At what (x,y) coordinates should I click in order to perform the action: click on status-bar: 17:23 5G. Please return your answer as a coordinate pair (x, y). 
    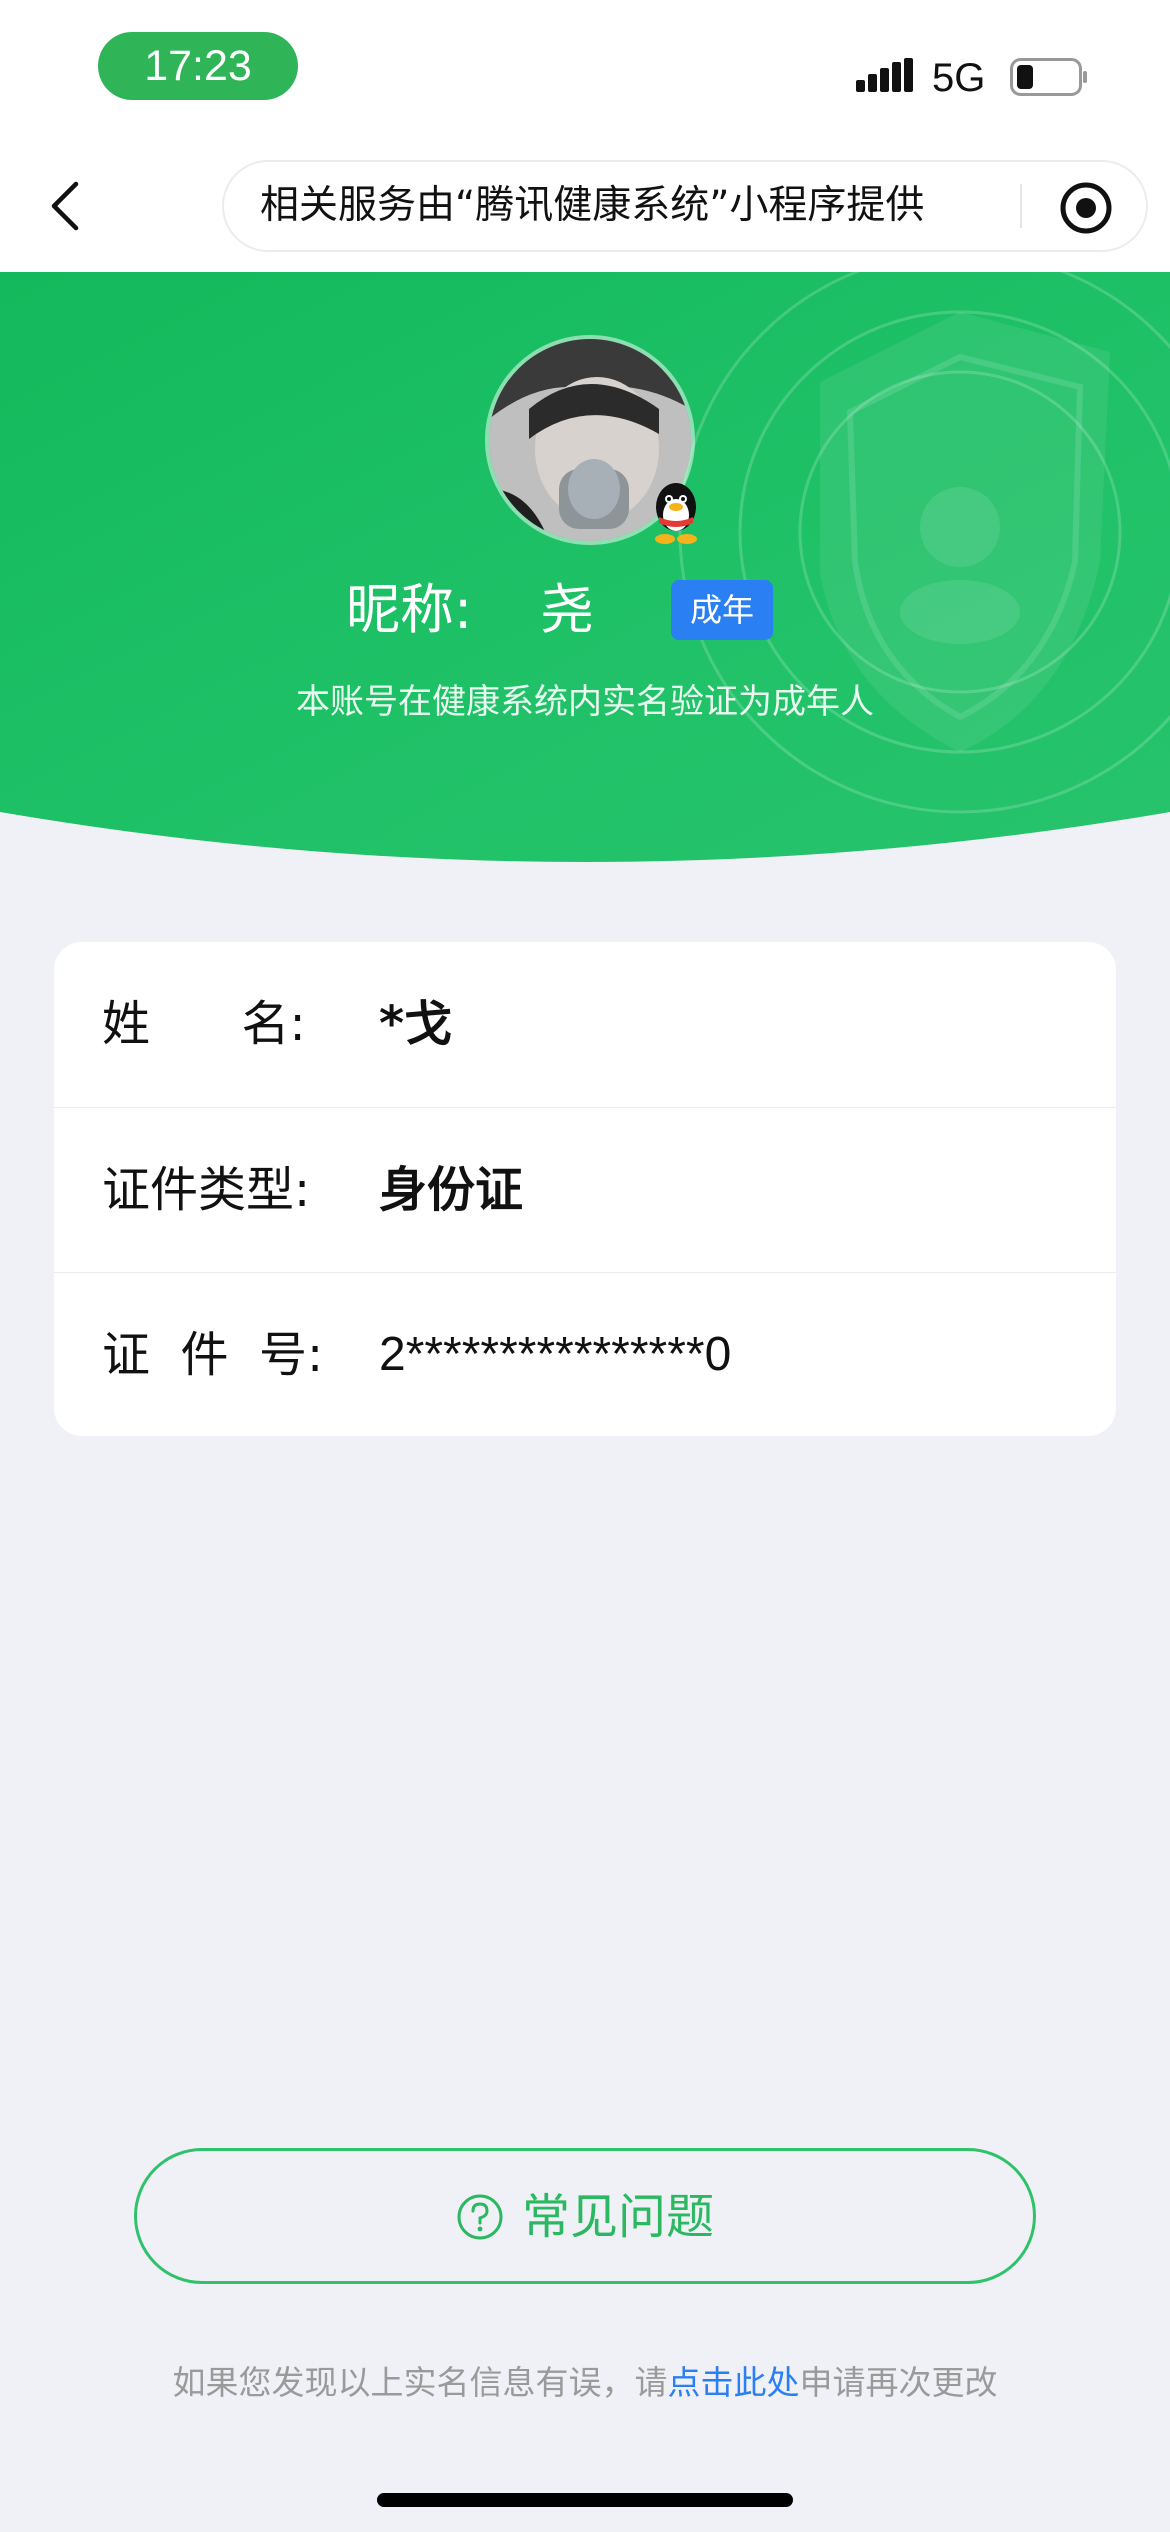
    Looking at the image, I should click on (585, 70).